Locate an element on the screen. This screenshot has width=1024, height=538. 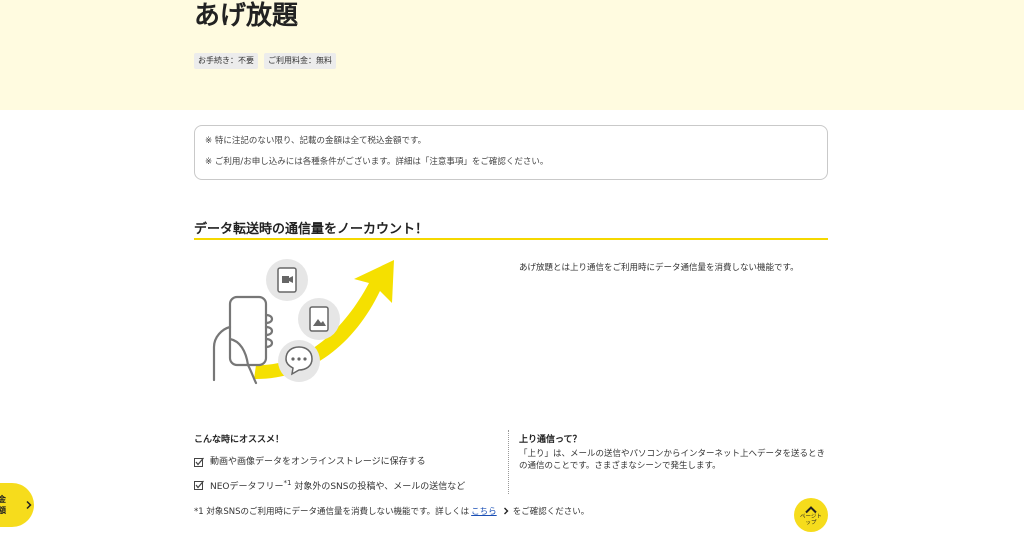
chevron-up-icon is located at coordinates (811, 509).